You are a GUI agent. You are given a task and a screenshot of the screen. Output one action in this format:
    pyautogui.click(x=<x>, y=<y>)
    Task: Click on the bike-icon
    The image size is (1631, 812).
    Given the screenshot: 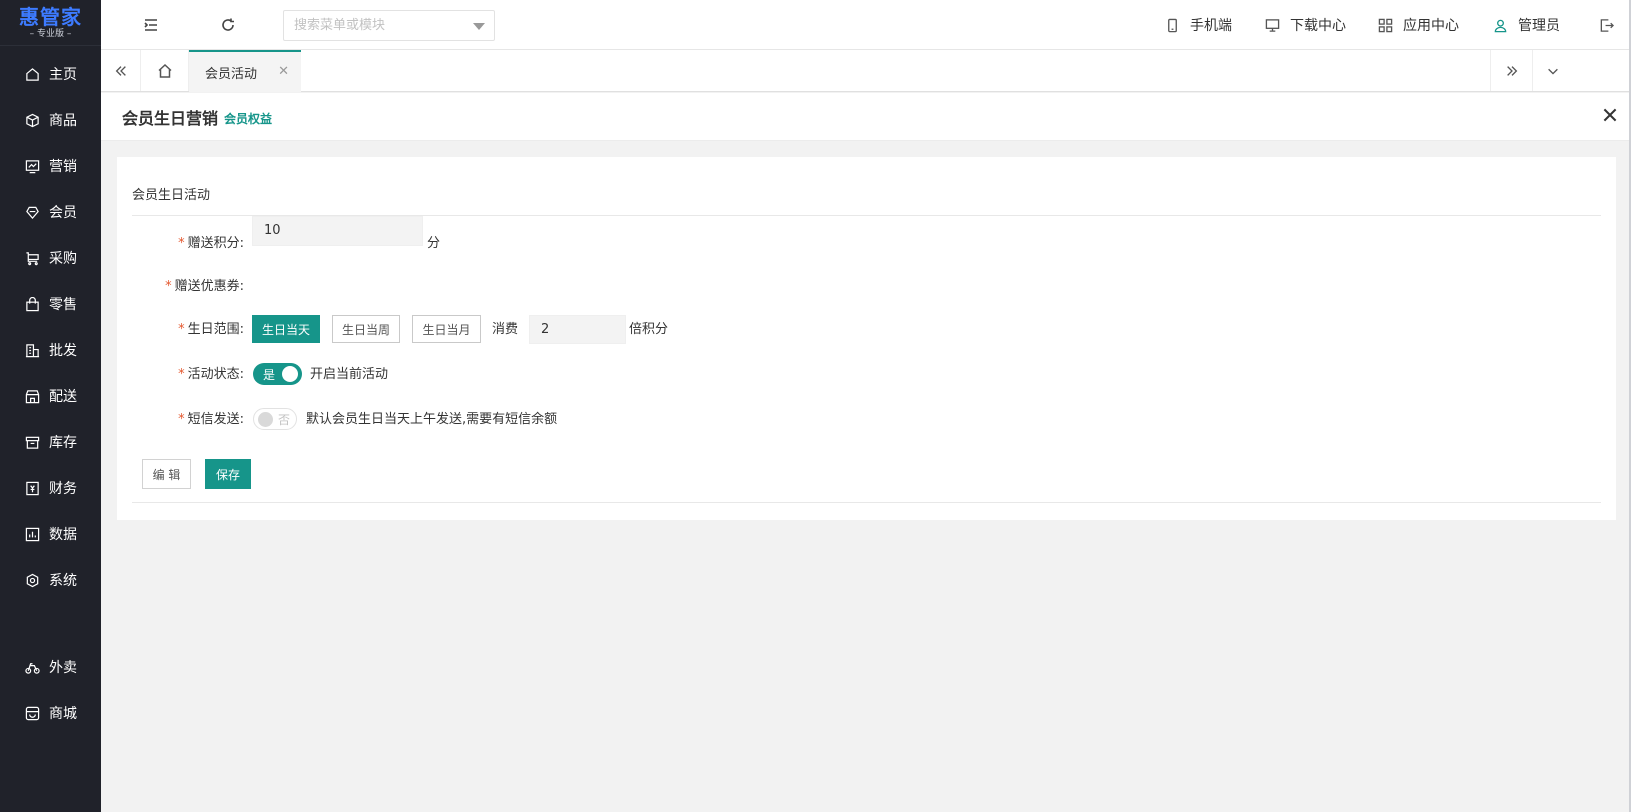 What is the action you would take?
    pyautogui.click(x=32, y=667)
    